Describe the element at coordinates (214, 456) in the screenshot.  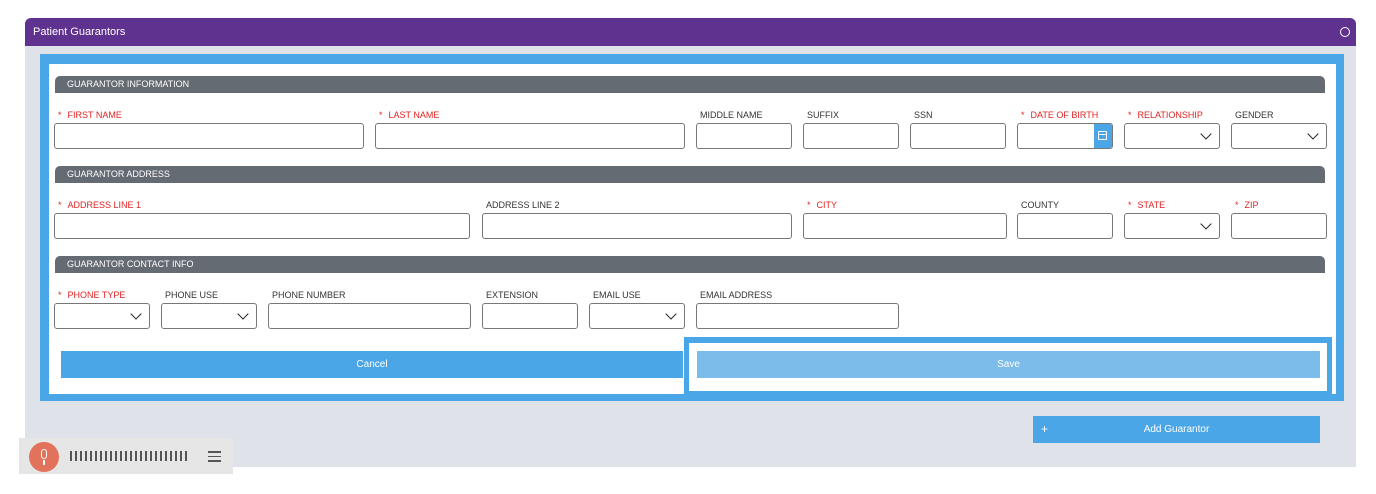
I see `menu-icon` at that location.